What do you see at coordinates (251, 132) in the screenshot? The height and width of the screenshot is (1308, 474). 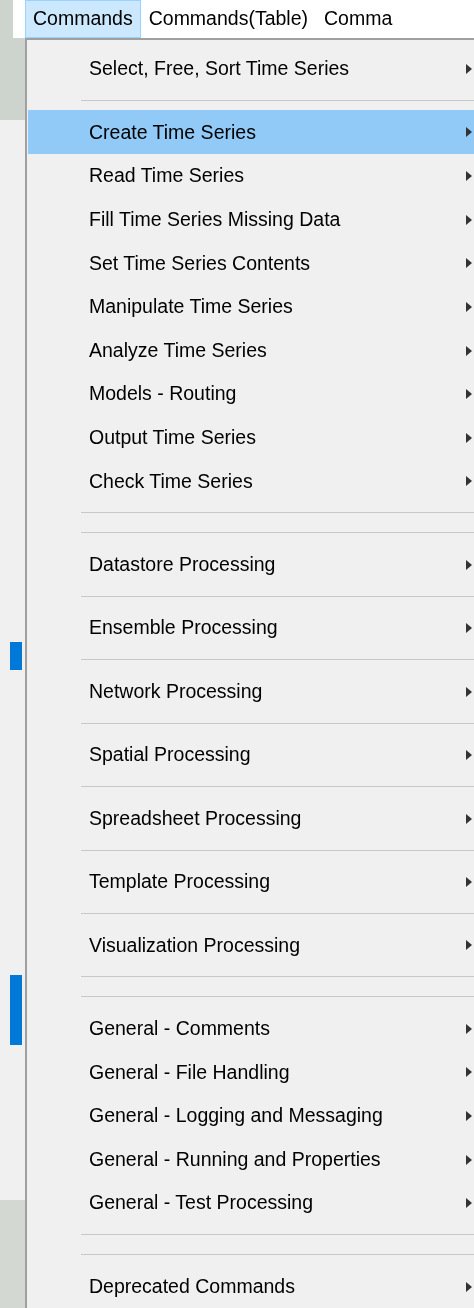 I see `menu-item: Create Time Series` at bounding box center [251, 132].